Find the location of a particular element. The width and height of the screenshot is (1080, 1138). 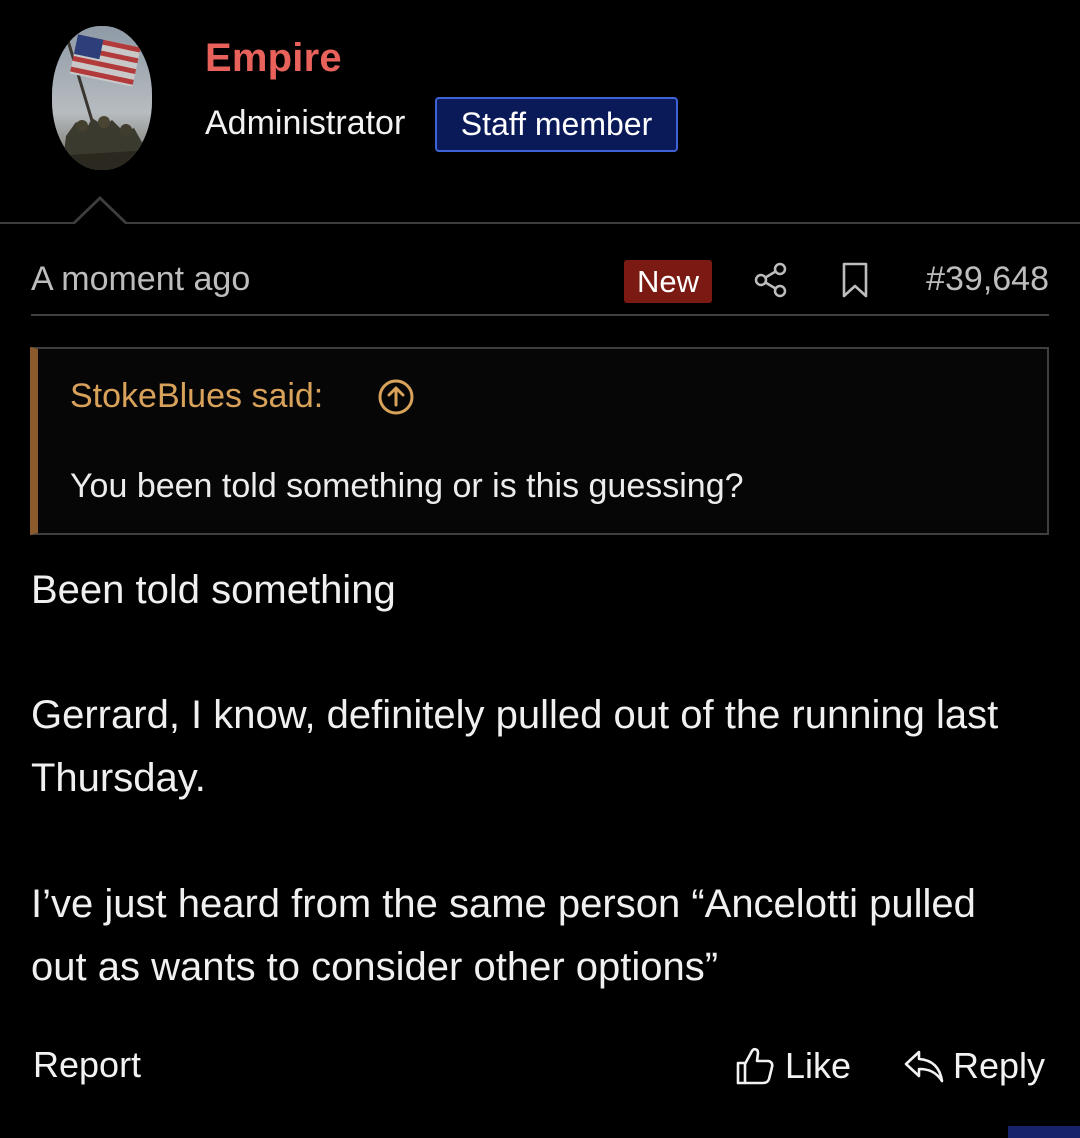

corner-accent is located at coordinates (1044, 1132).